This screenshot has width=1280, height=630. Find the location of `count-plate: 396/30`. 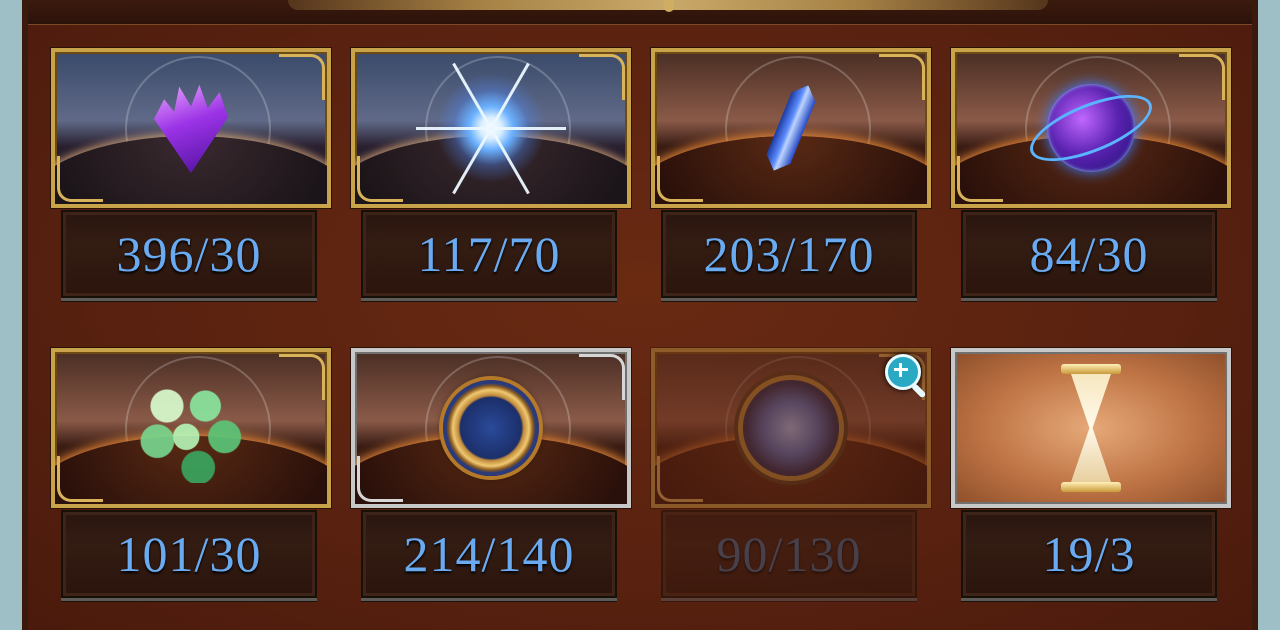

count-plate: 396/30 is located at coordinates (189, 254).